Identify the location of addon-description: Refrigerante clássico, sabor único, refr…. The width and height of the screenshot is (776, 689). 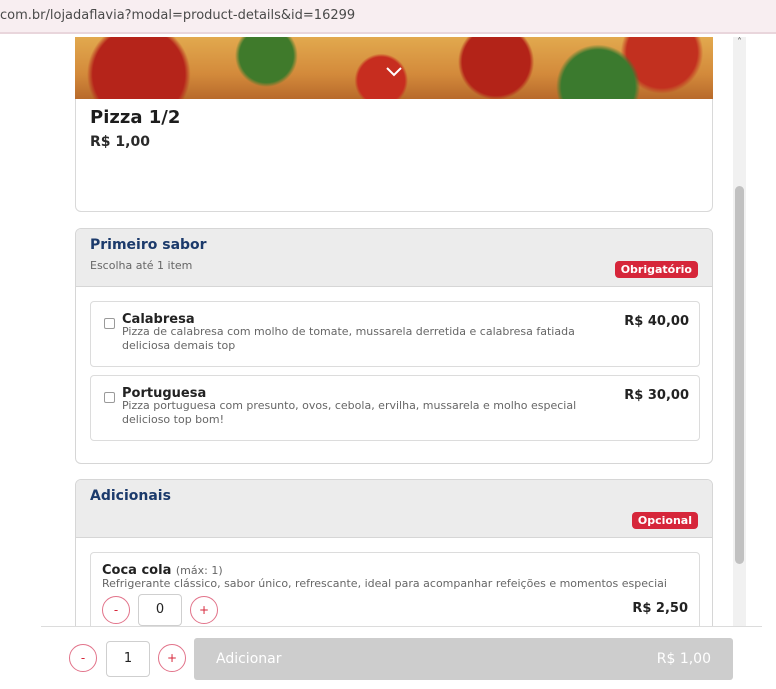
(384, 583).